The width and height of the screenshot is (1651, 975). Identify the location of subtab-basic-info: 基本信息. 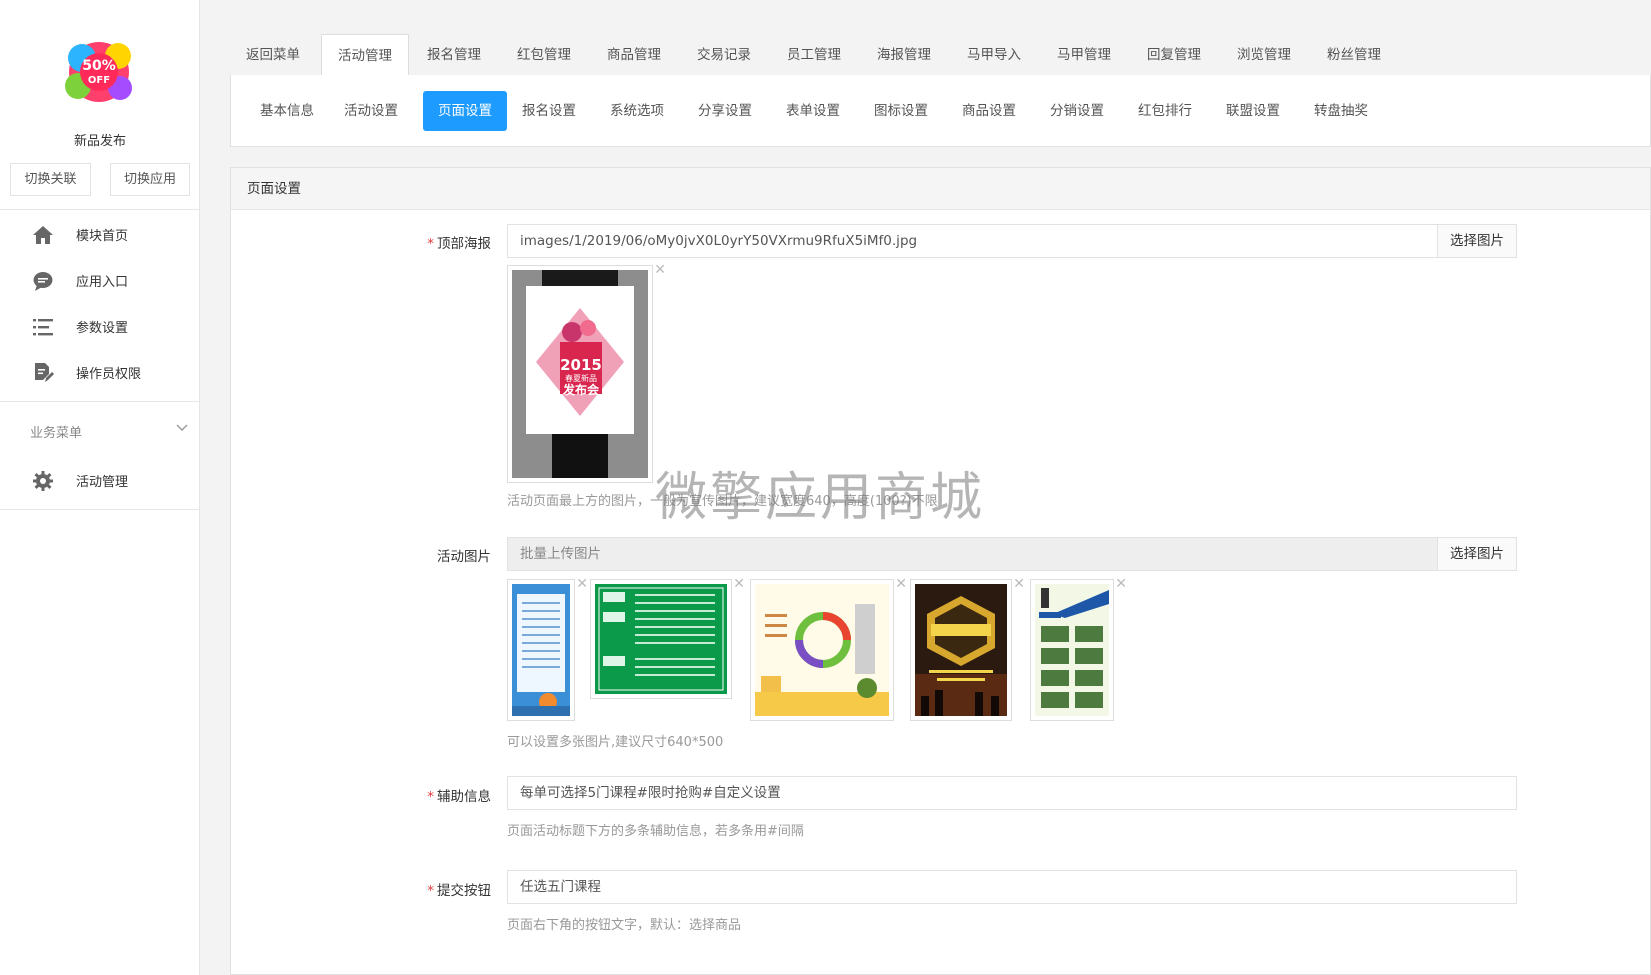
(287, 111).